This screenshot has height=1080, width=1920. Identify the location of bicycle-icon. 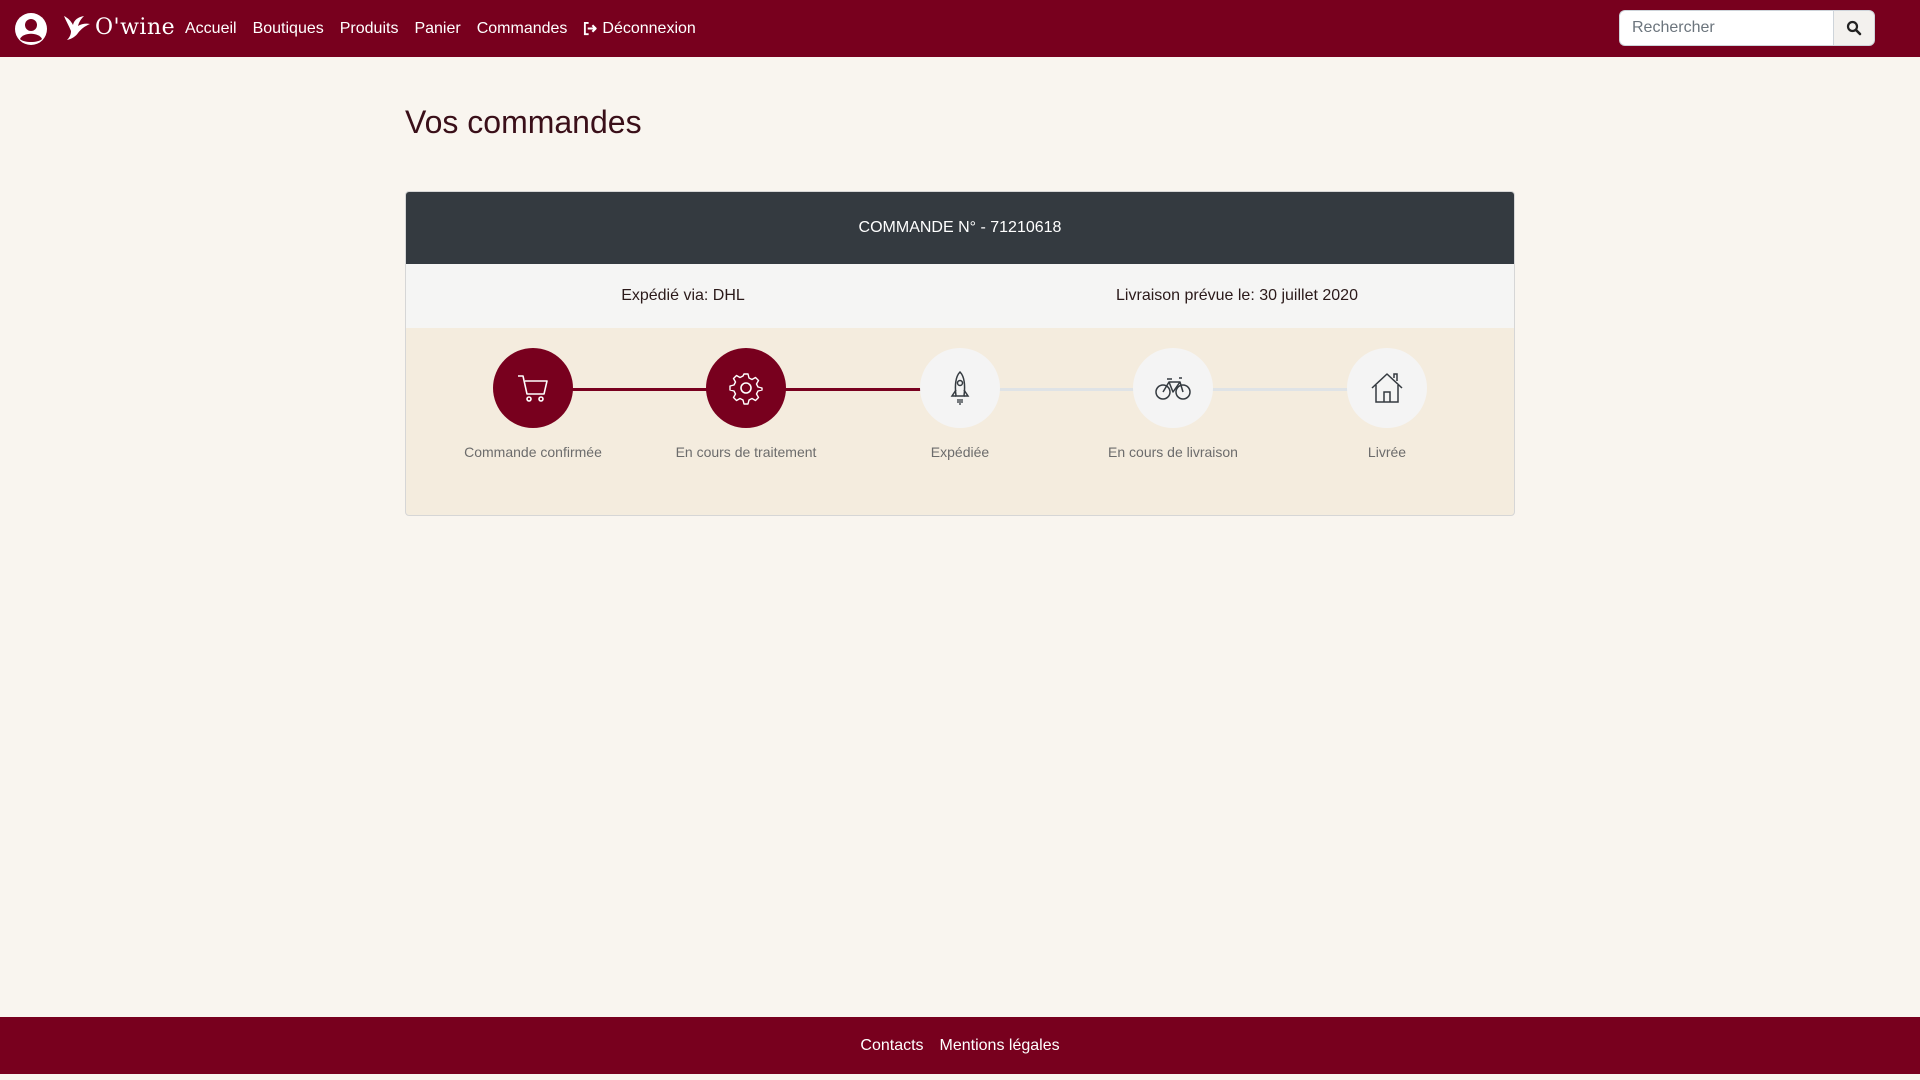
(1173, 388).